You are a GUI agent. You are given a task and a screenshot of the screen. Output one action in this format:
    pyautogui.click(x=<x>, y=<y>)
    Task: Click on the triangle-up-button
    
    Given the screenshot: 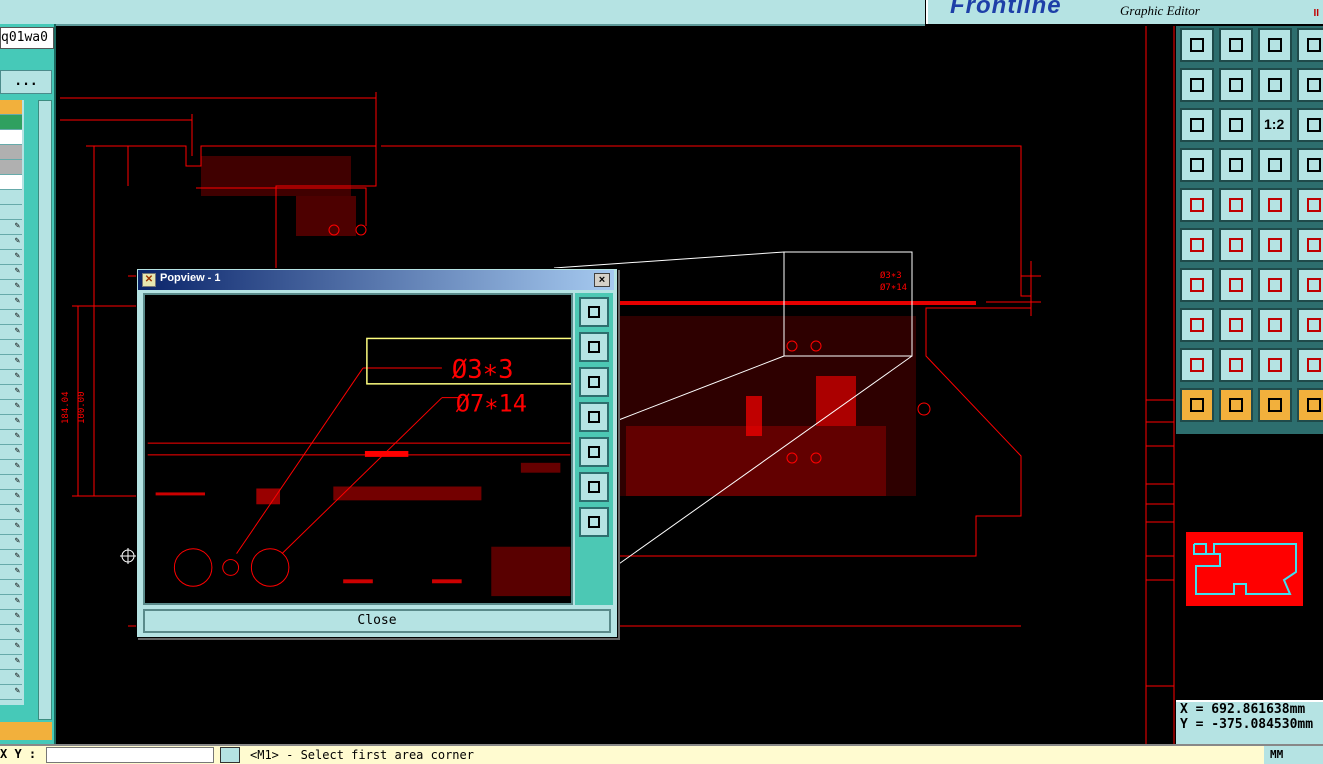 What is the action you would take?
    pyautogui.click(x=1236, y=365)
    